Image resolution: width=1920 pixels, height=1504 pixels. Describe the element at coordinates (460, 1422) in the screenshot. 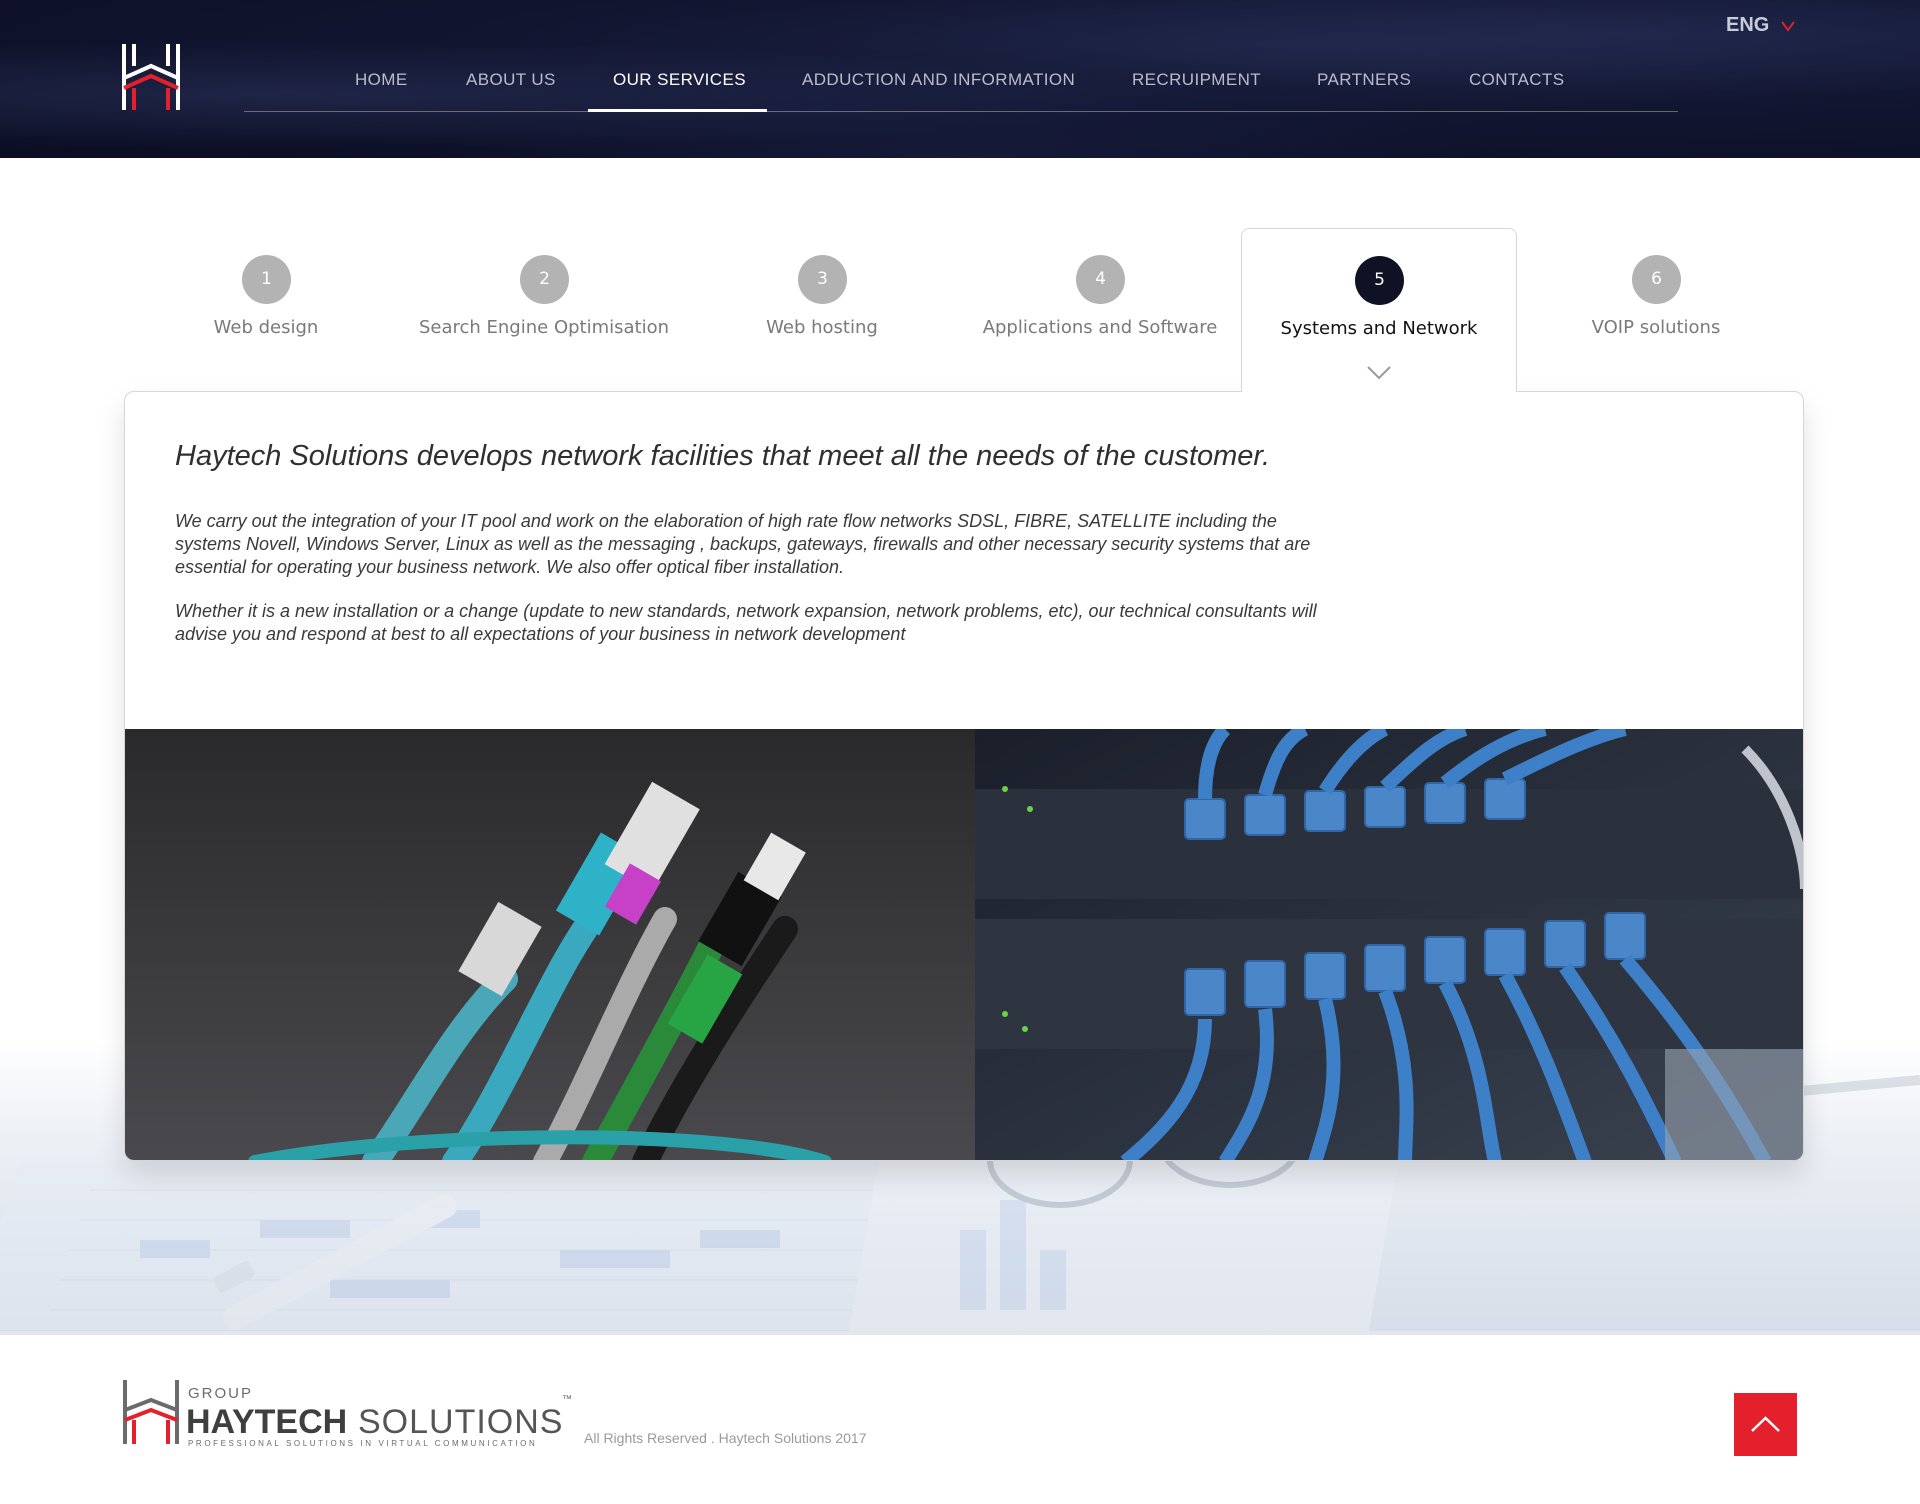

I see `logo-solutions-text: SOLUTIONS` at that location.